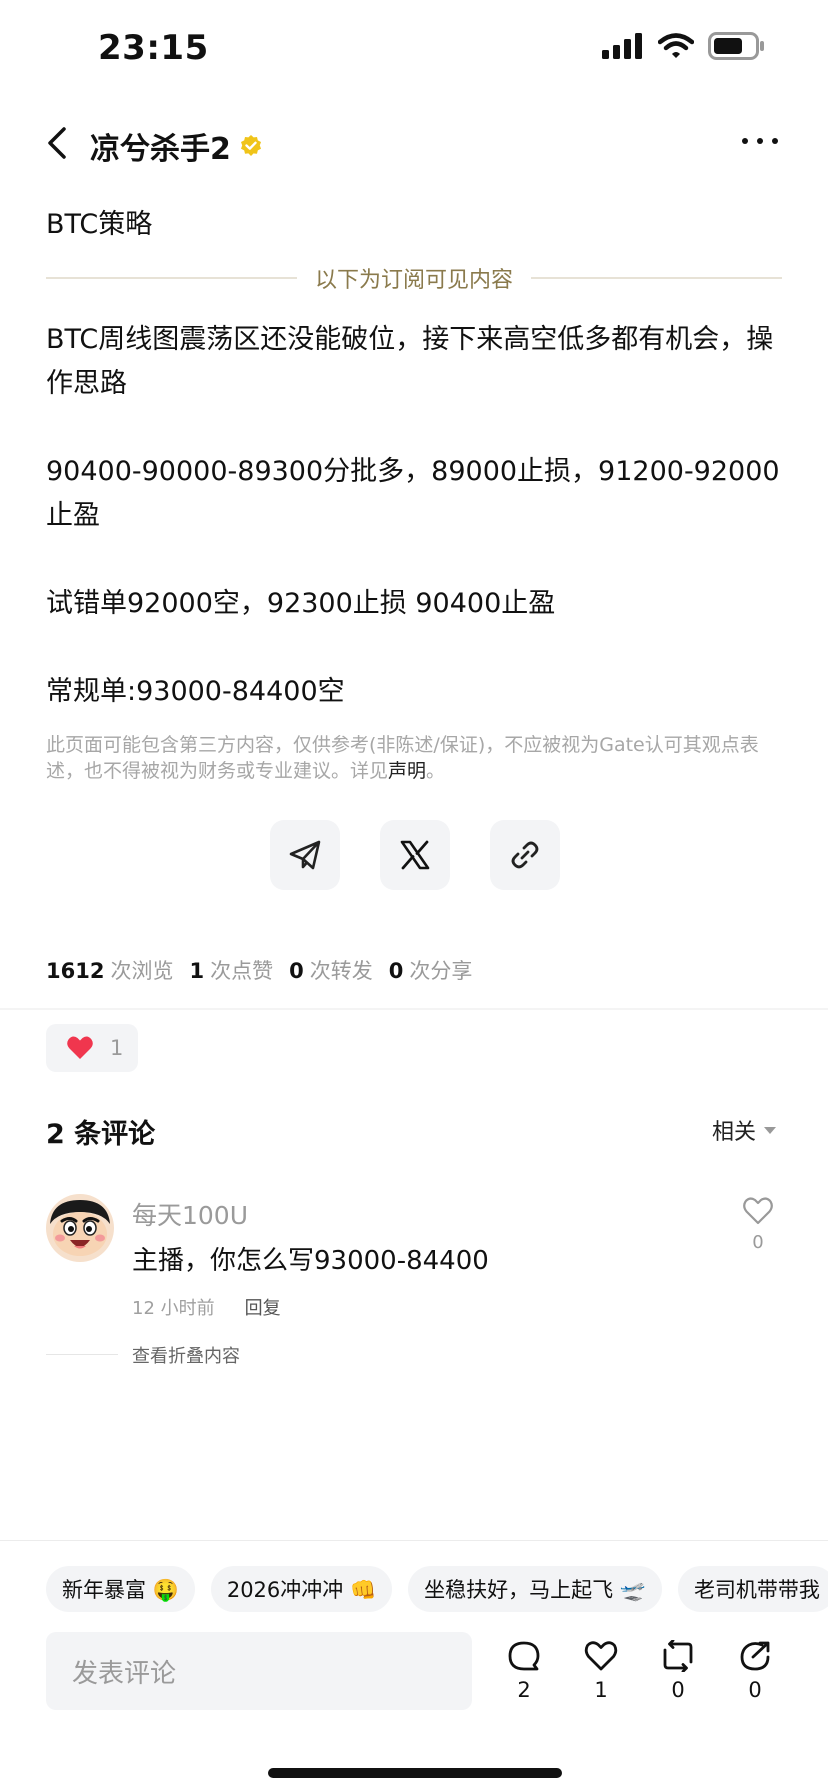 The width and height of the screenshot is (828, 1792). I want to click on author-name: 凉兮杀手2, so click(160, 146).